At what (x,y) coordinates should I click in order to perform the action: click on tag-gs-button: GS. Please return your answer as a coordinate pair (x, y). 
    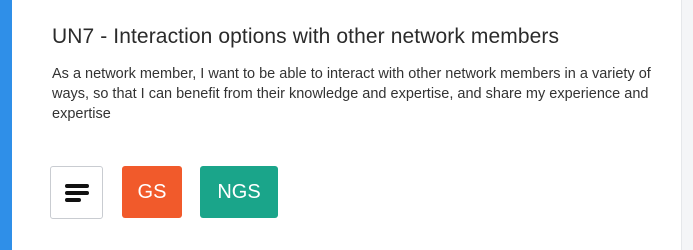
    Looking at the image, I should click on (152, 192).